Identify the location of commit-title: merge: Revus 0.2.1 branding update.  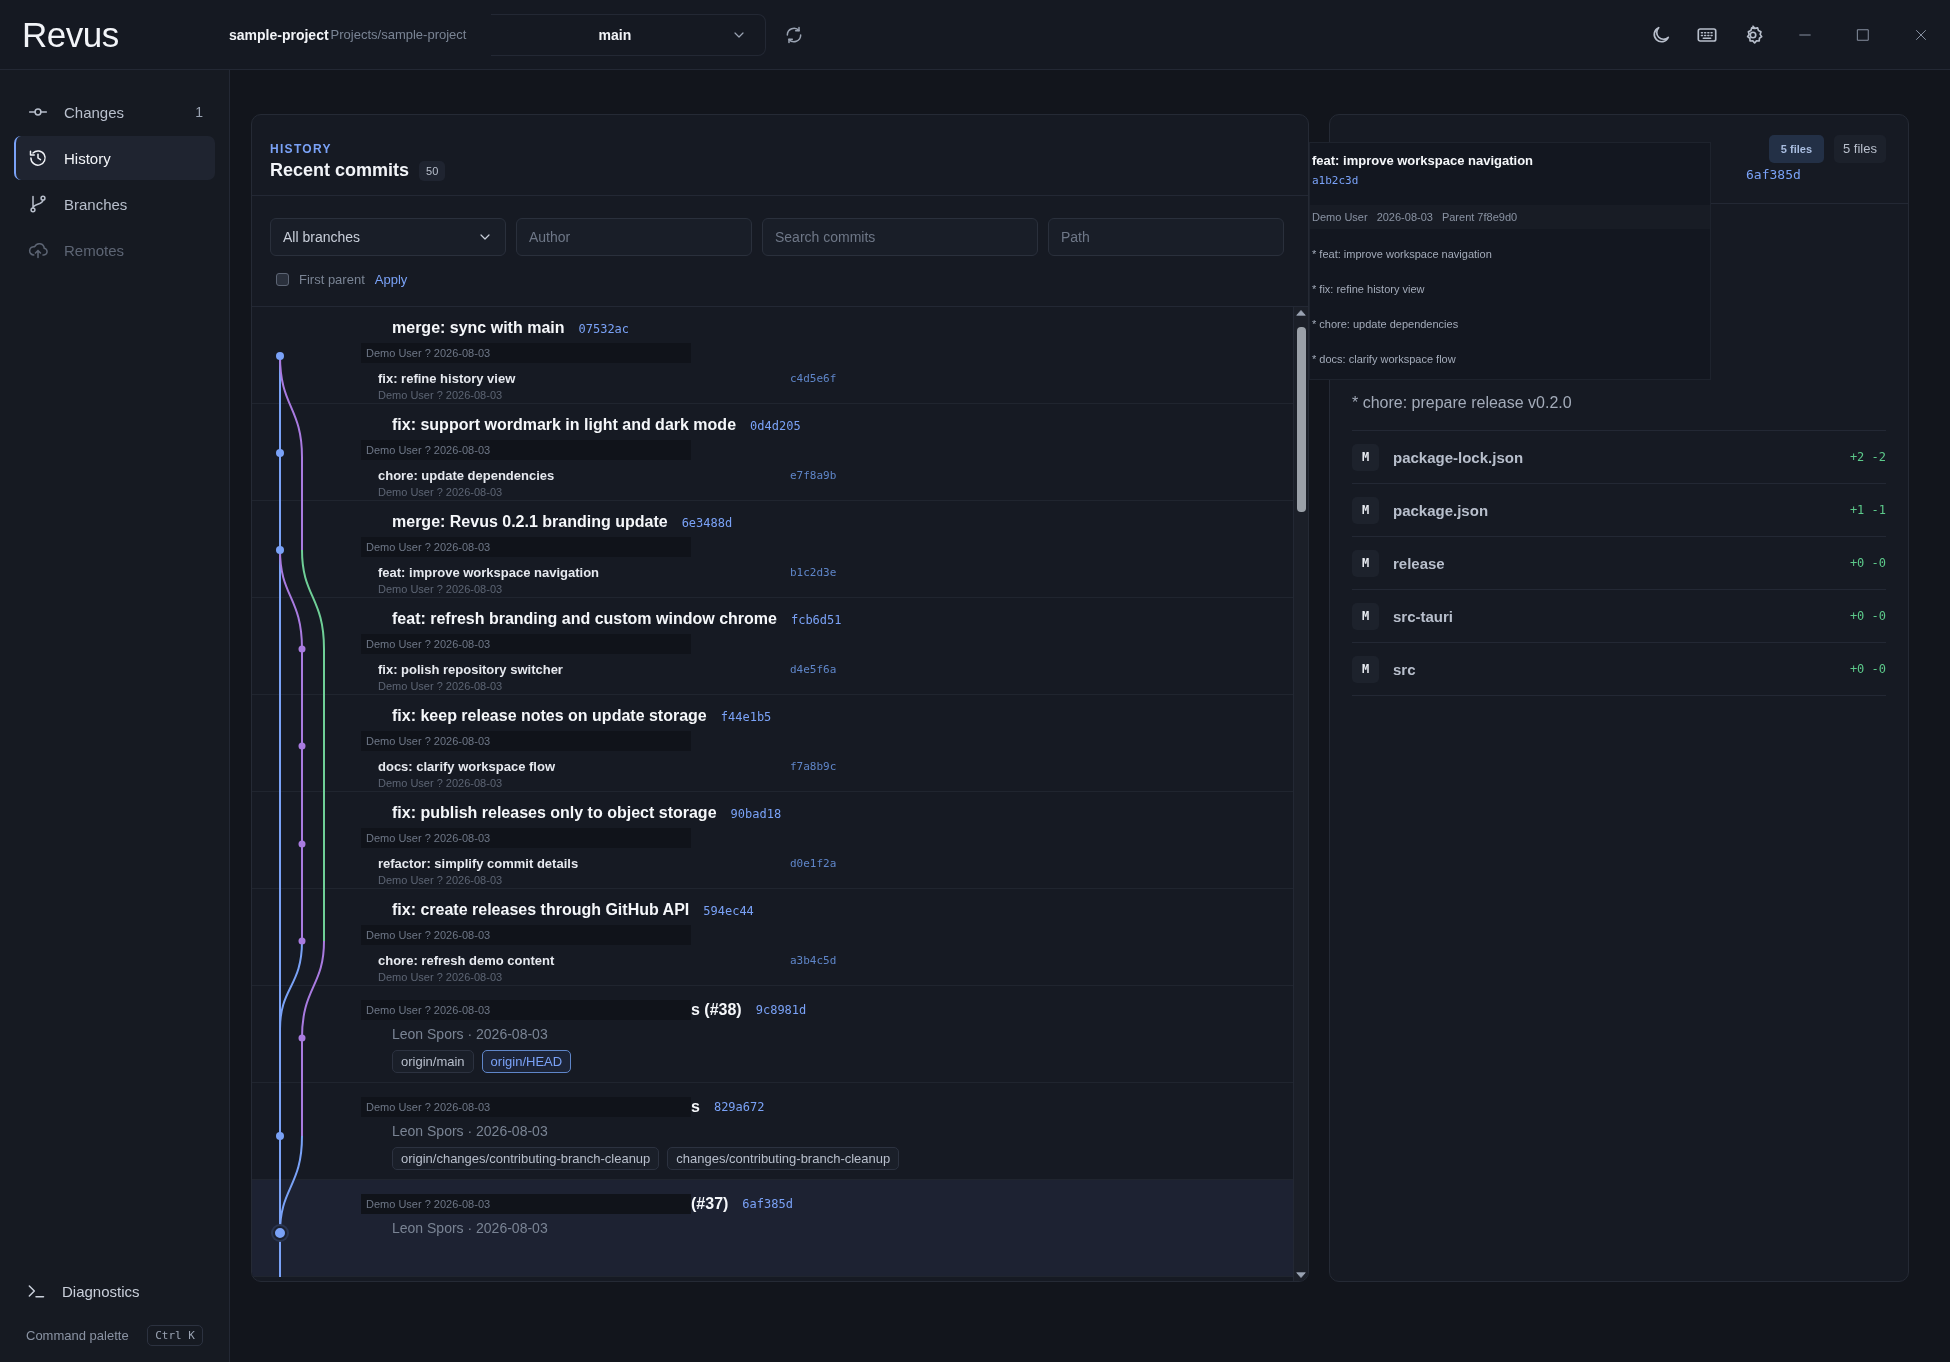
(530, 522).